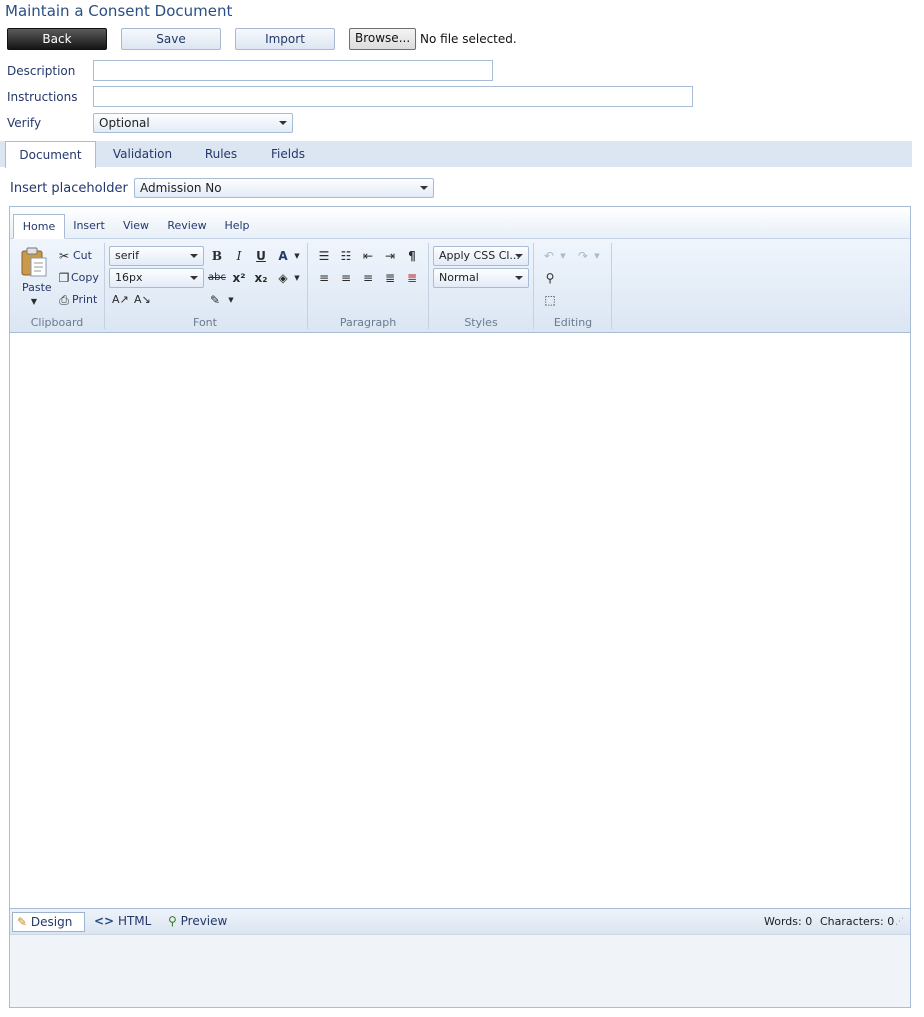 The image size is (924, 1017). I want to click on clear-formatting-icon: ≣, so click(412, 278).